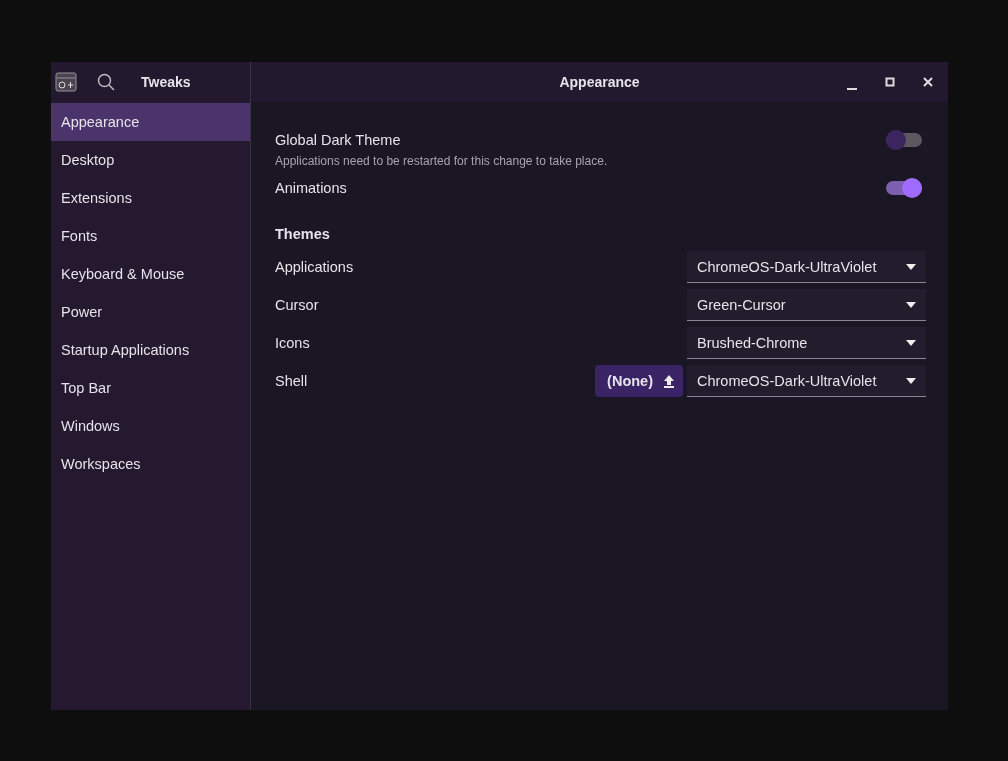  I want to click on setting-description: Applications need to be restarted for this change to take place., so click(441, 161).